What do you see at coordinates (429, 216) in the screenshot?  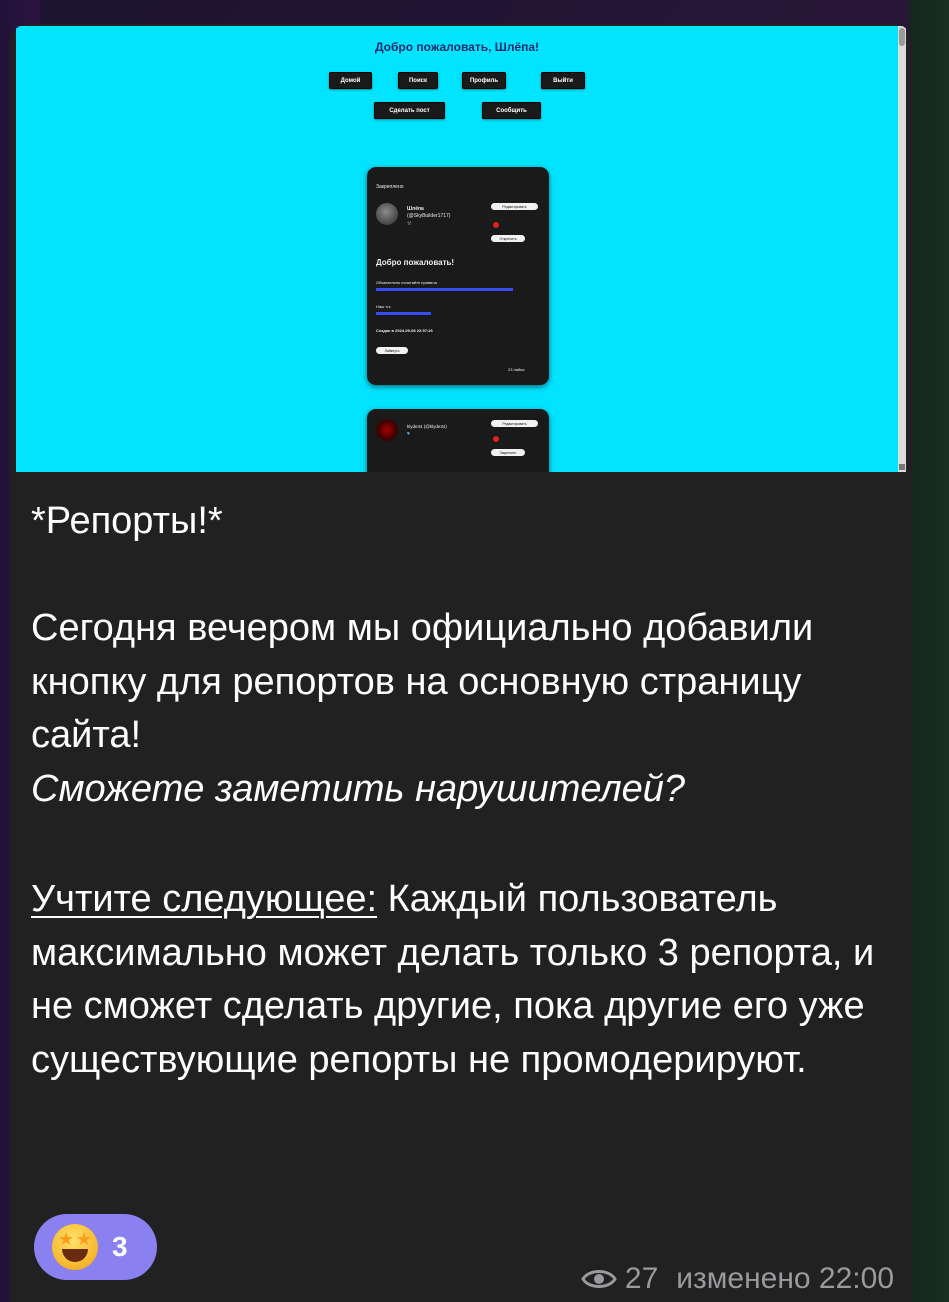 I see `author-handle: (@SkyBuilder1717)` at bounding box center [429, 216].